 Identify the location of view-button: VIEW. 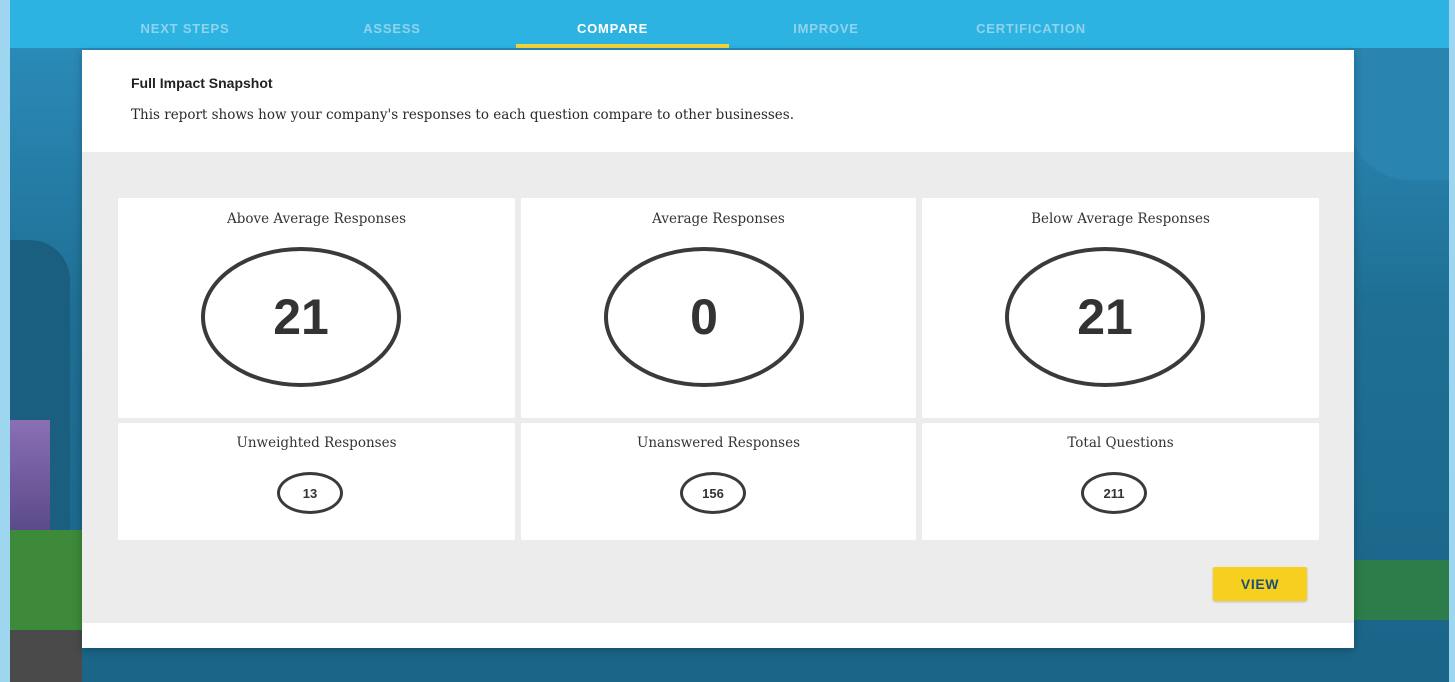
(1260, 584).